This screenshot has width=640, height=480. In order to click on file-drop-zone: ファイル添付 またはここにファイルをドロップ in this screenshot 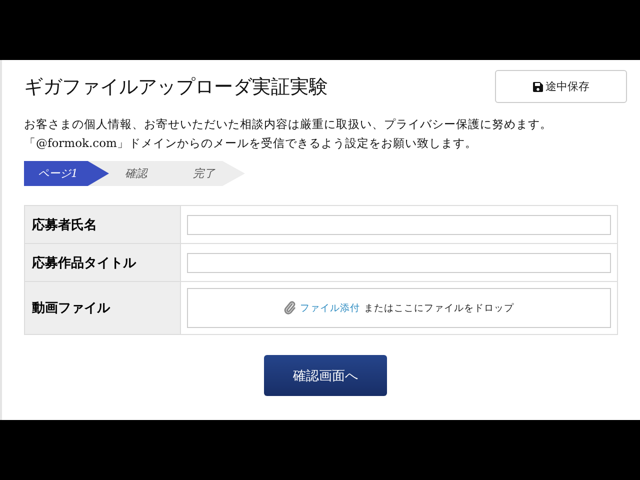, I will do `click(399, 308)`.